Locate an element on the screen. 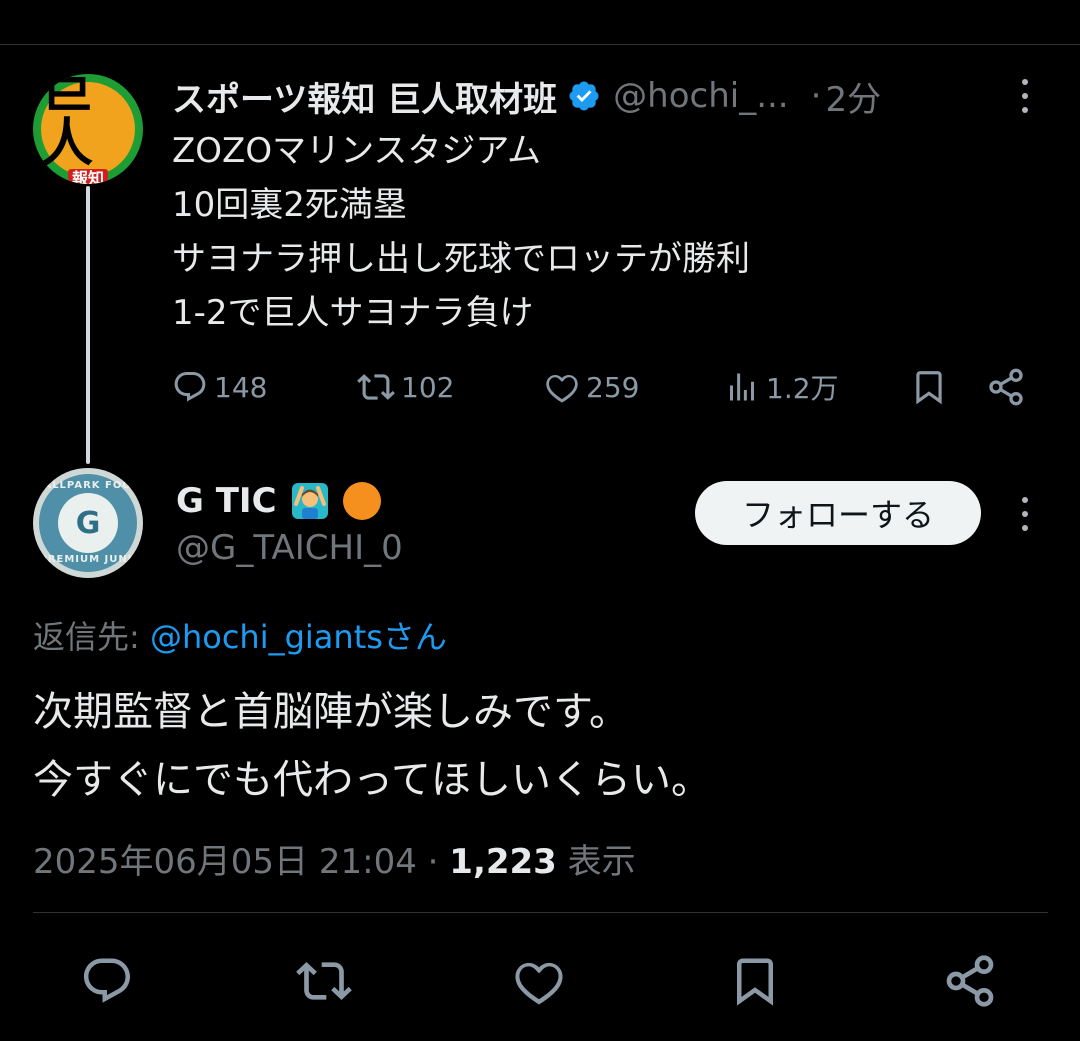 The height and width of the screenshot is (1041, 1080). parent-tweet-header: スポーツ報知 巨人取材班 @hochi_... · 2分 is located at coordinates (526, 96).